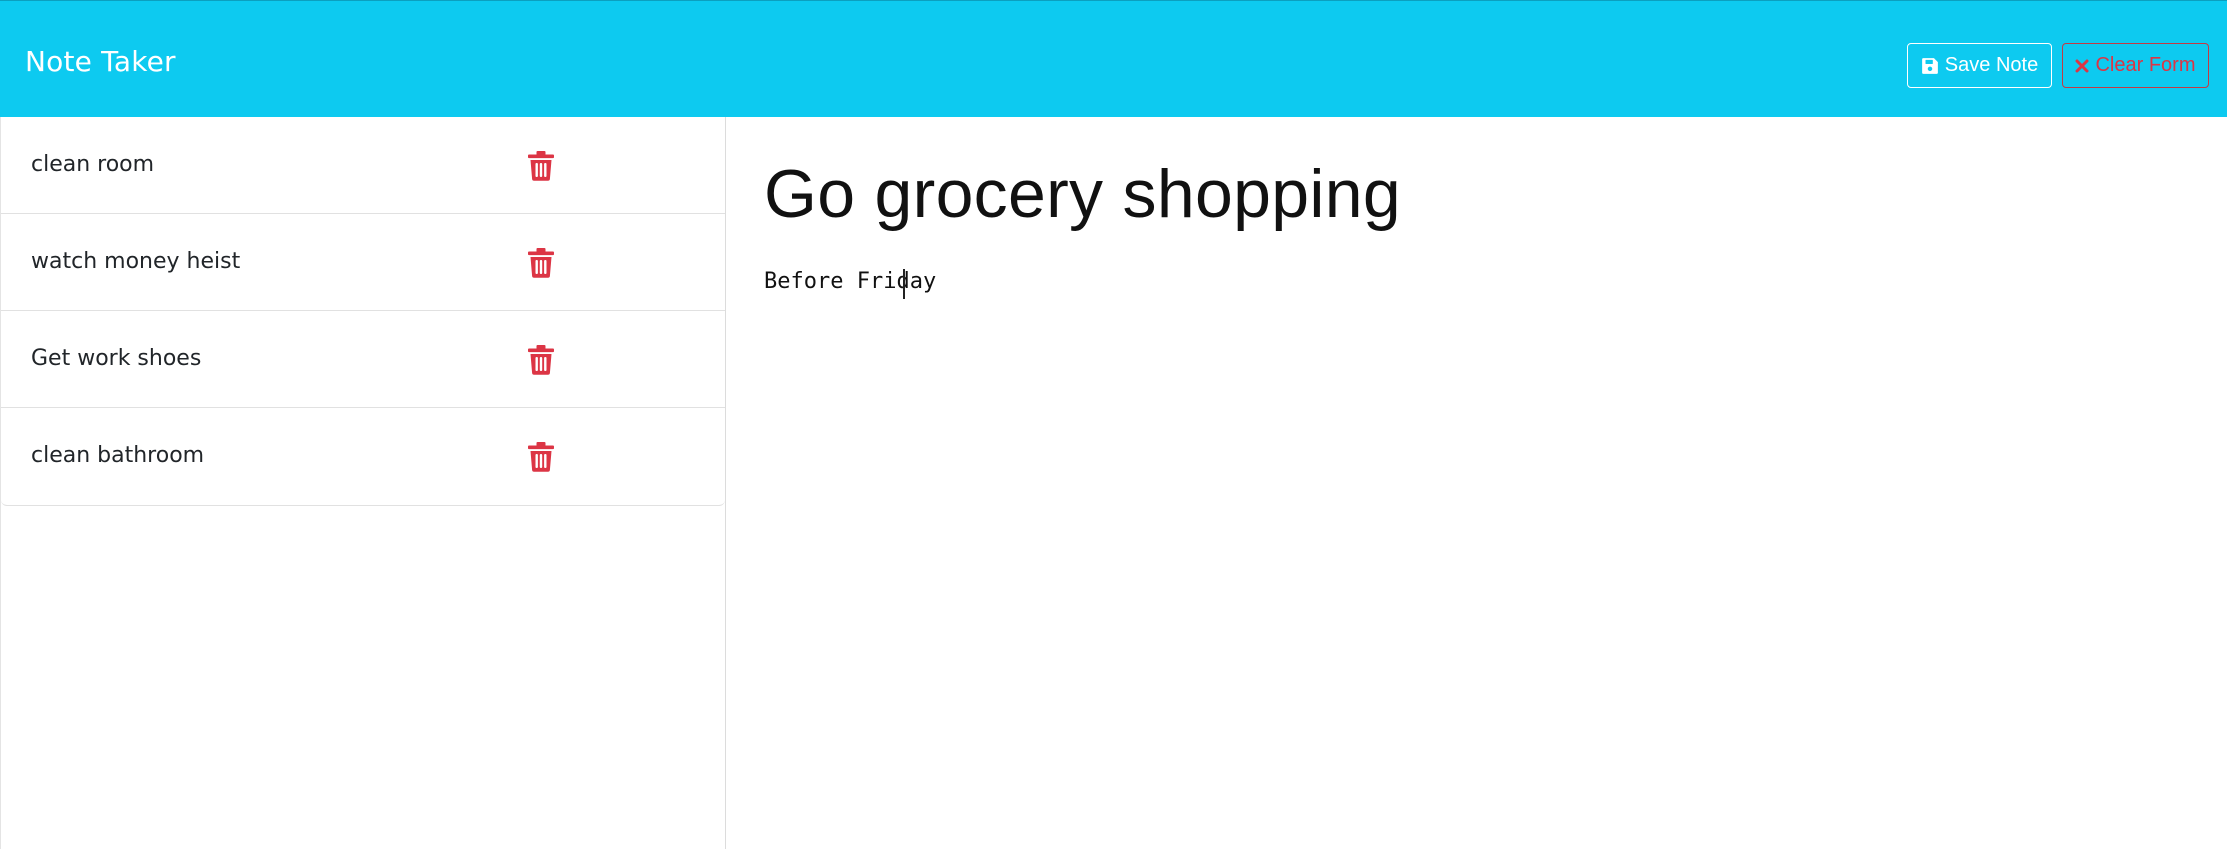 The height and width of the screenshot is (849, 2227). What do you see at coordinates (1113, 58) in the screenshot?
I see `navbar: Note Taker Save Note Clear Form` at bounding box center [1113, 58].